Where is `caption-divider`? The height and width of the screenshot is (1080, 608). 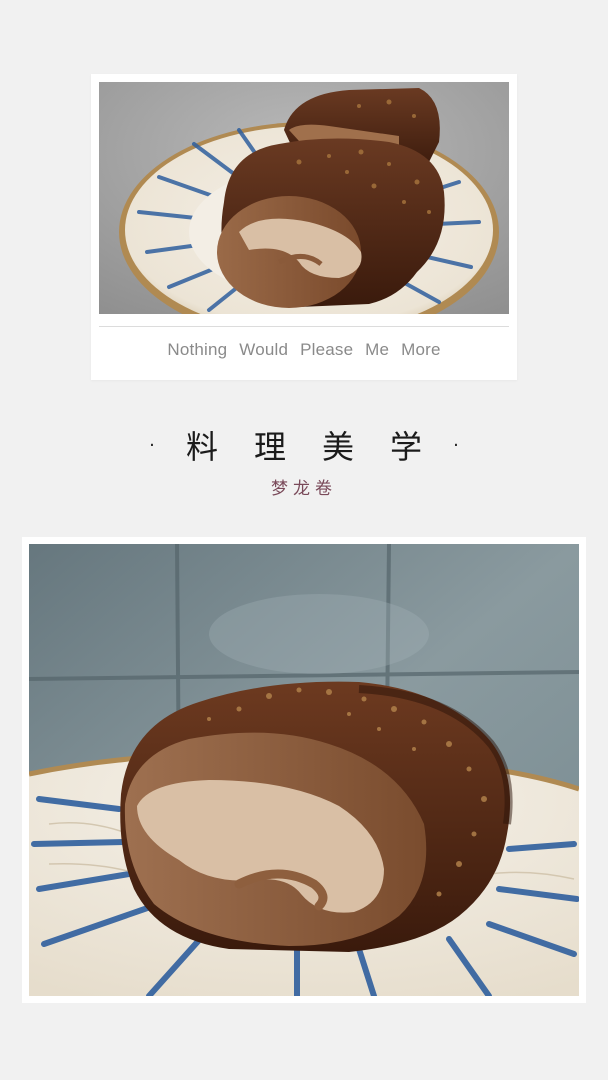
caption-divider is located at coordinates (304, 326).